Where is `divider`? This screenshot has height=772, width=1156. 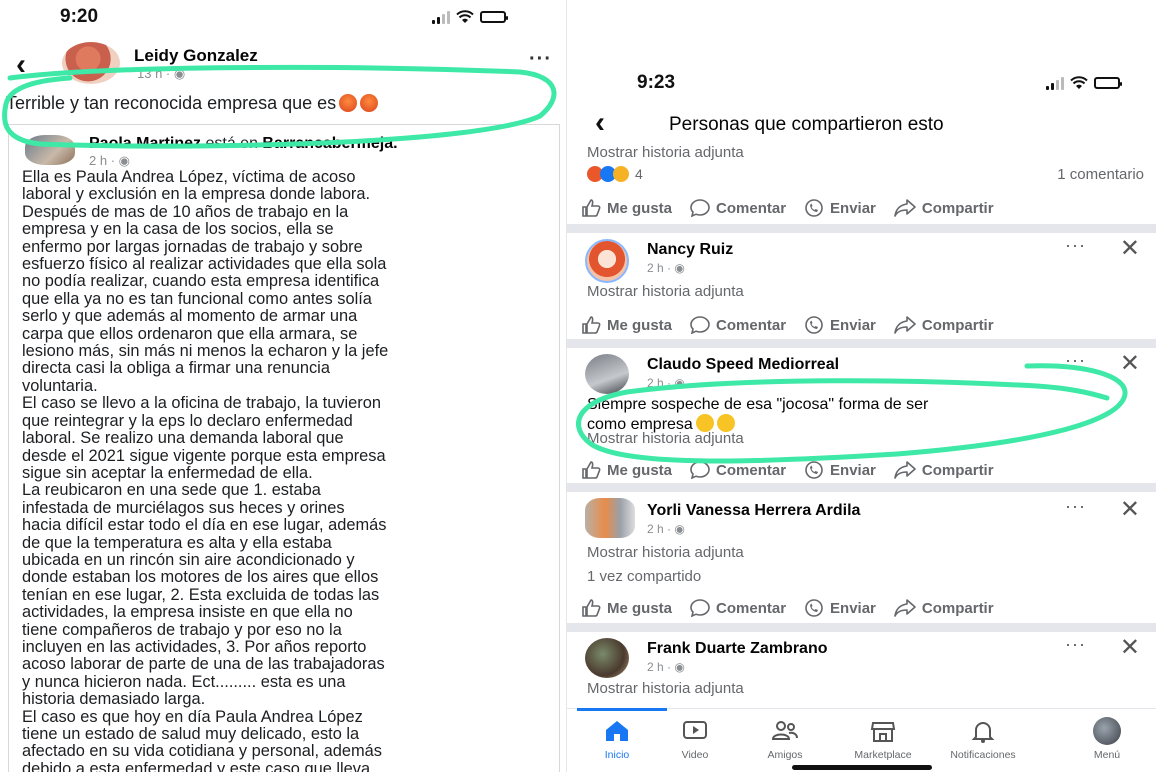
divider is located at coordinates (861, 487).